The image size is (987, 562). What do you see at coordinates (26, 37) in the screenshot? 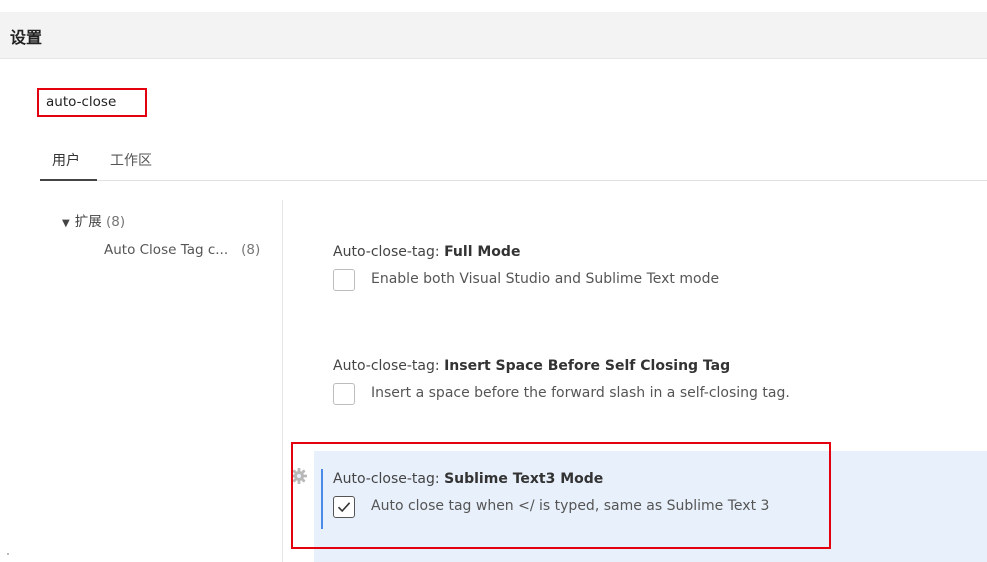
I see `page-title: 设置` at bounding box center [26, 37].